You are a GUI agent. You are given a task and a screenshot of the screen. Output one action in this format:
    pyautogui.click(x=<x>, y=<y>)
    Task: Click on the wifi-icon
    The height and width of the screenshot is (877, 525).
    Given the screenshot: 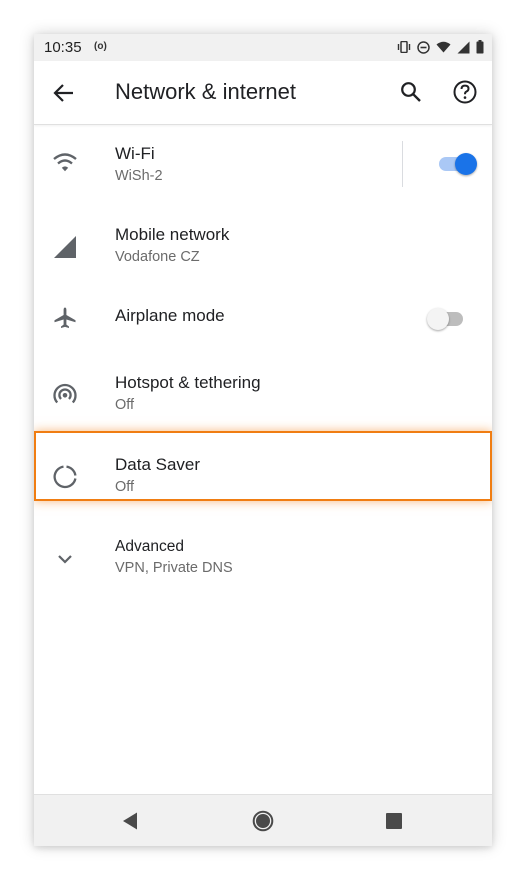 What is the action you would take?
    pyautogui.click(x=65, y=163)
    